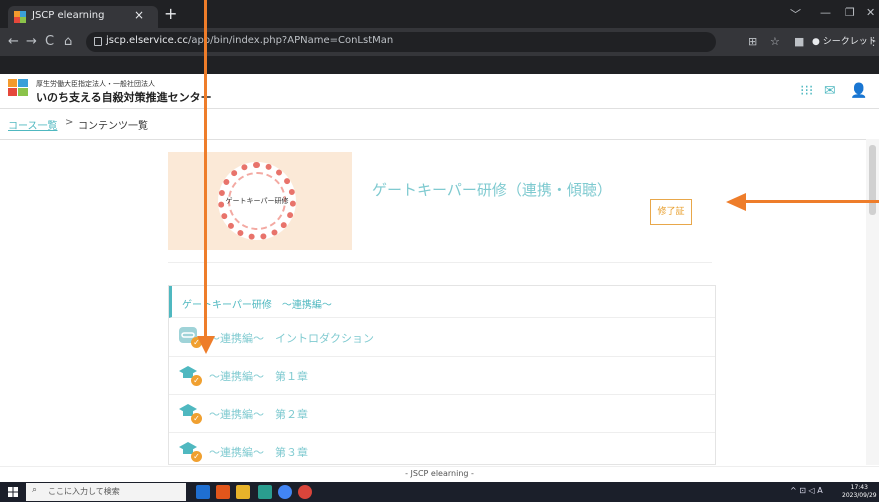 The width and height of the screenshot is (879, 502). I want to click on tab-title: JSCP elearning, so click(68, 15).